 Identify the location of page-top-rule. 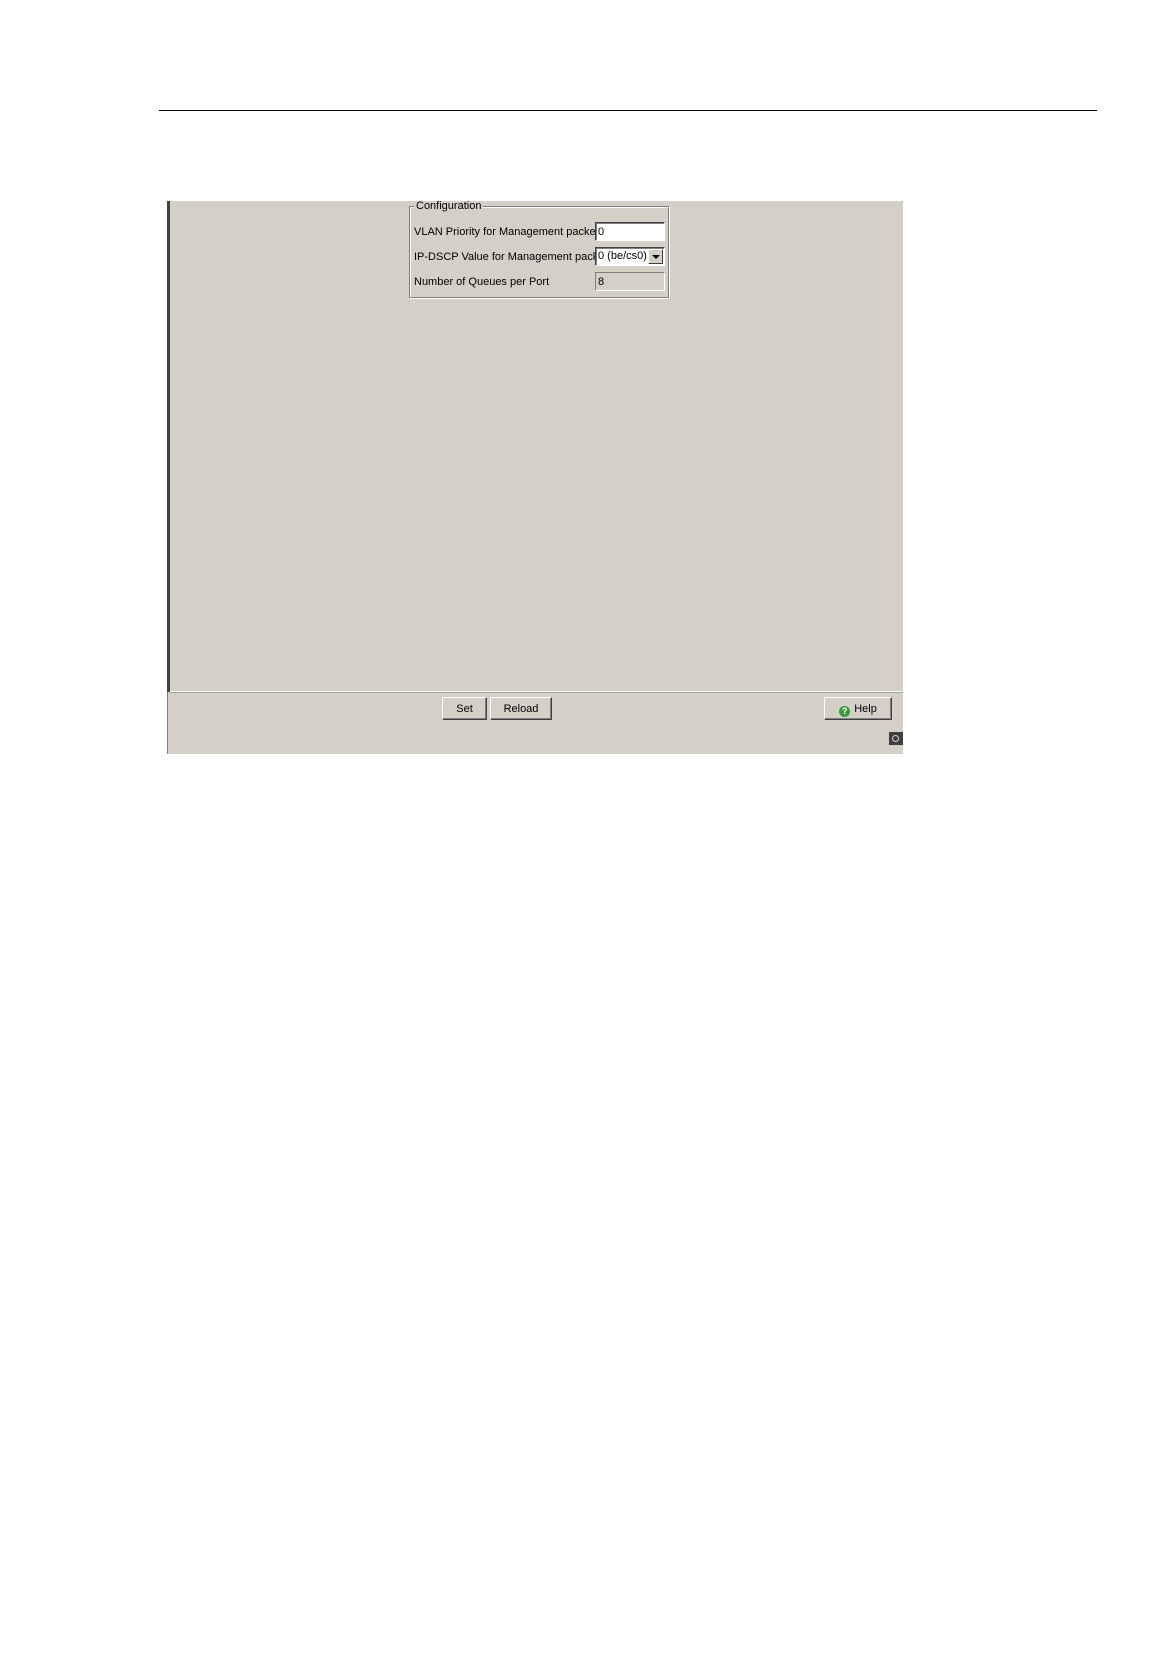
(628, 110).